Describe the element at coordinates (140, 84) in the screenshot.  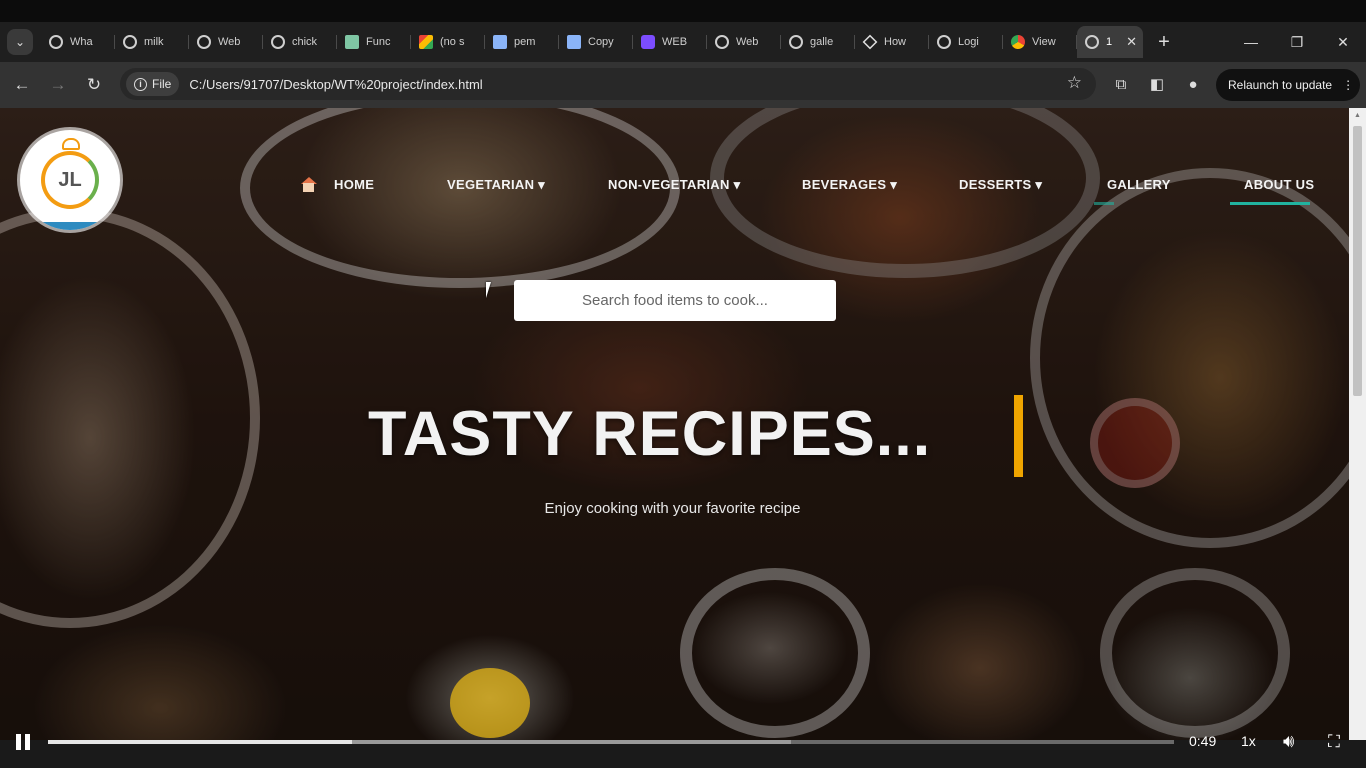
I see `info-icon: i` at that location.